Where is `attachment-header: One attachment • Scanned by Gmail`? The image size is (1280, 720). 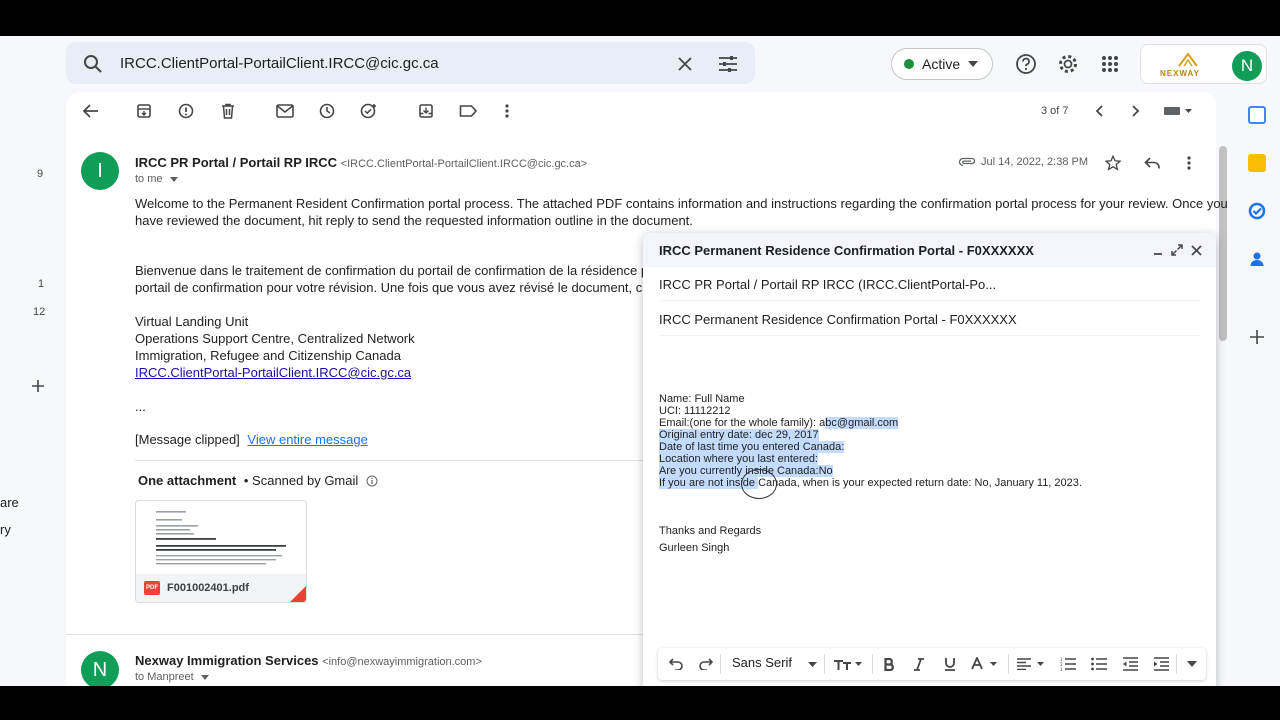
attachment-header: One attachment • Scanned by Gmail is located at coordinates (258, 480).